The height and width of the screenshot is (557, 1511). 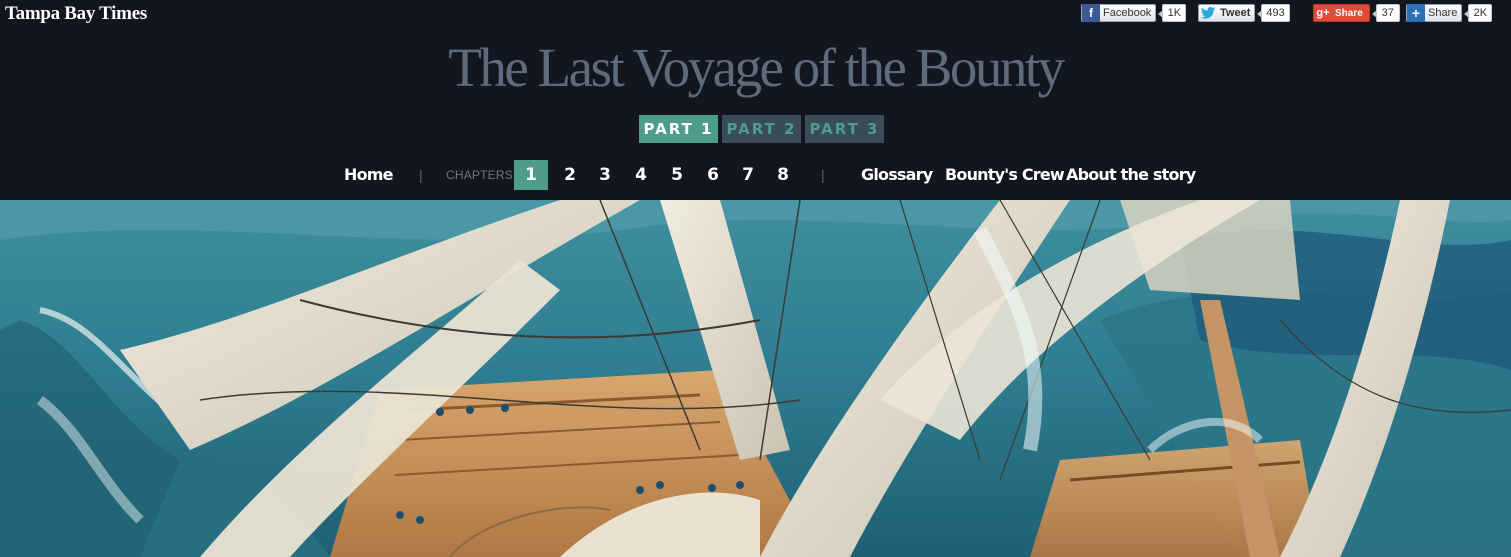 What do you see at coordinates (1385, 13) in the screenshot?
I see `googleplus-share-count: 37` at bounding box center [1385, 13].